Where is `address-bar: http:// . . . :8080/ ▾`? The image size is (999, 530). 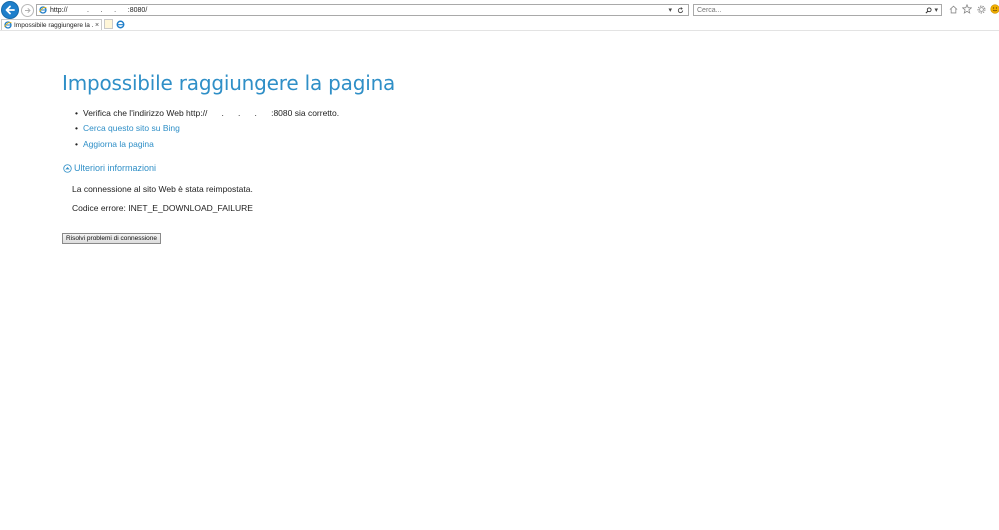
address-bar: http:// . . . :8080/ ▾ is located at coordinates (362, 10).